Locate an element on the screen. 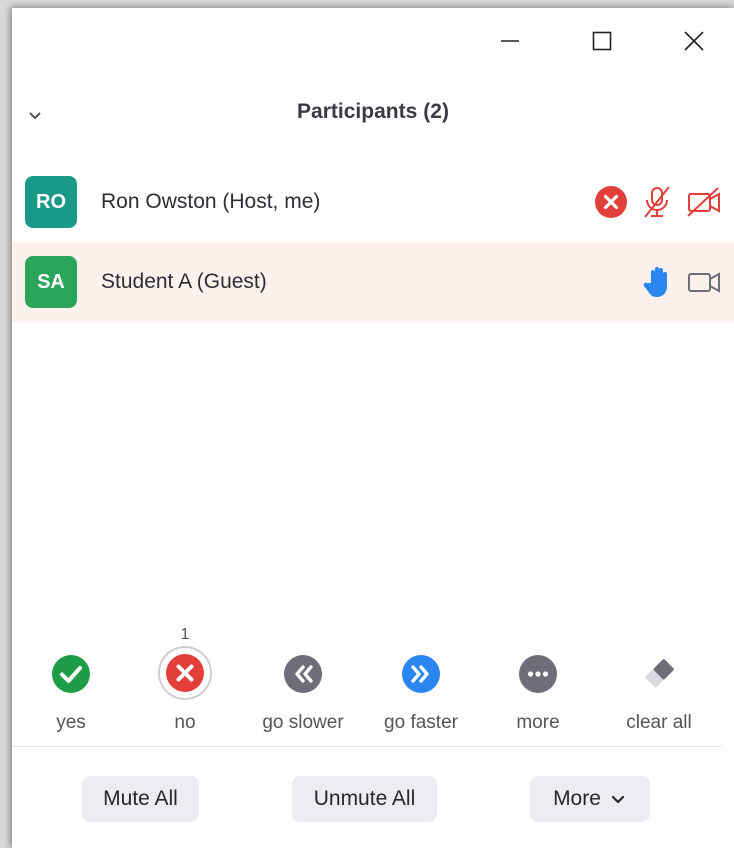  raised-hand-icon is located at coordinates (657, 282).